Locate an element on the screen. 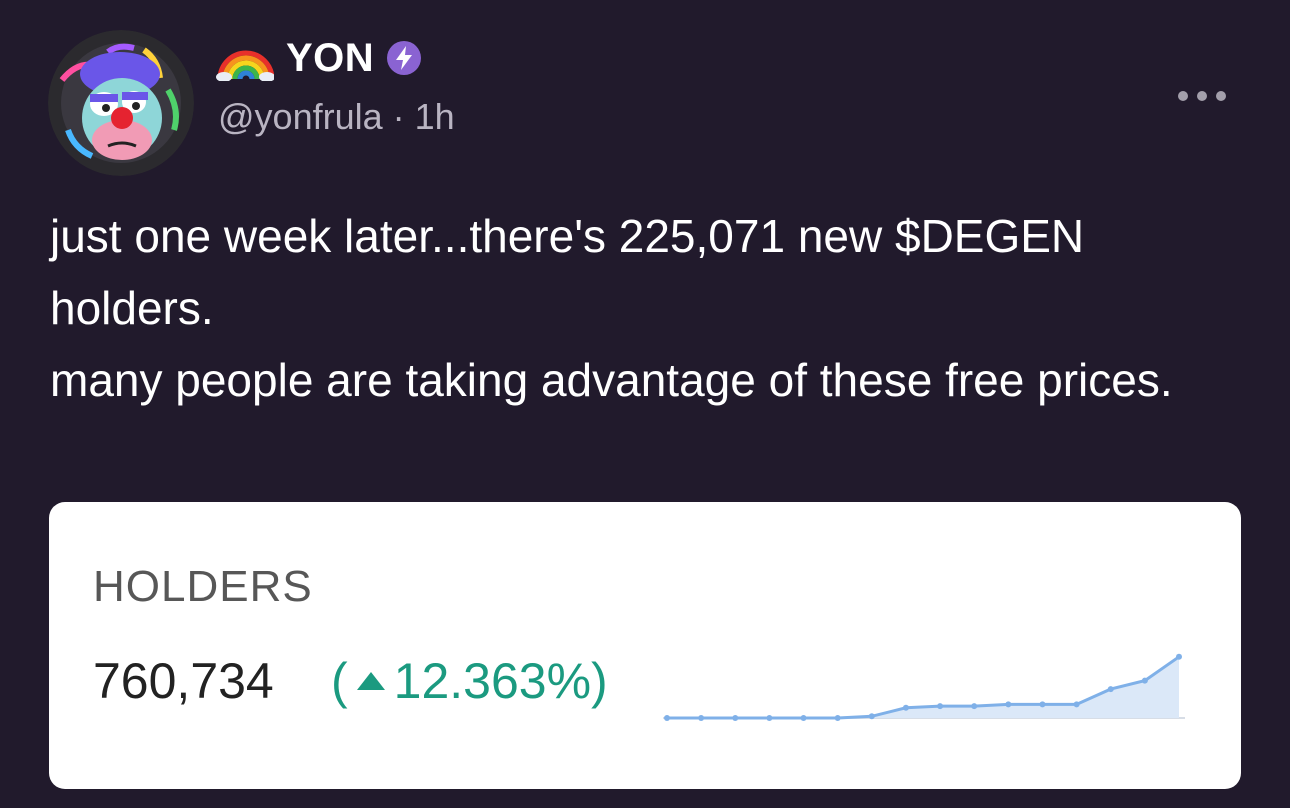 Image resolution: width=1290 pixels, height=808 pixels. post-header: YON @yonfrula · 1h is located at coordinates (335, 85).